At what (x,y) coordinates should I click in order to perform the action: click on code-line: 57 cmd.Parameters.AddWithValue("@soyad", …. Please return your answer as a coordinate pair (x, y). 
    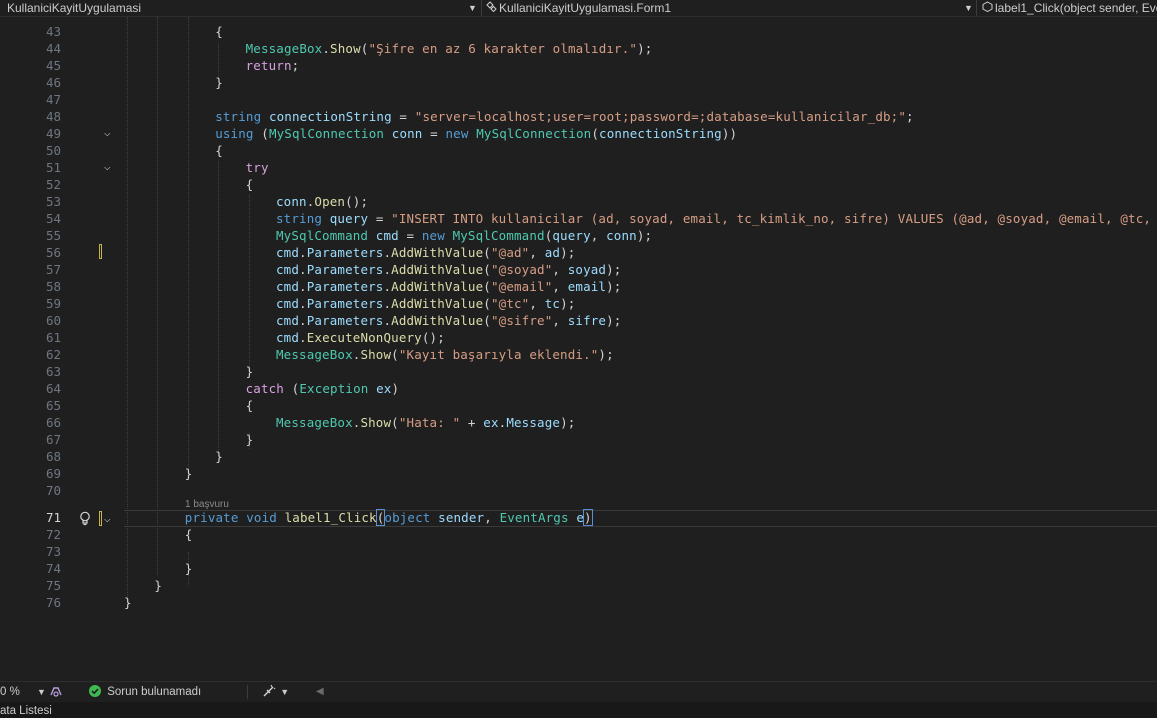
    Looking at the image, I should click on (578, 269).